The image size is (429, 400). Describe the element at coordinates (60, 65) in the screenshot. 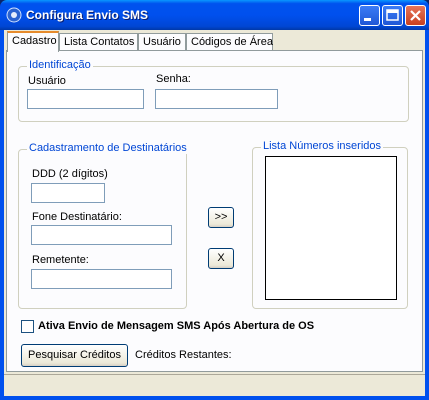

I see `identificacao-group-title: Identificação` at that location.